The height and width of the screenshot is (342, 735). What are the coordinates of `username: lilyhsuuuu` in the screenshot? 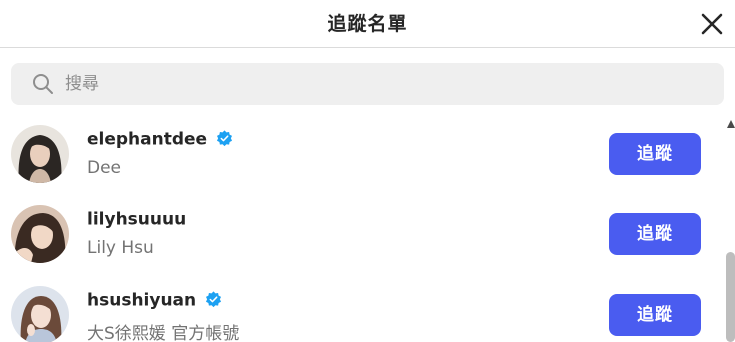 It's located at (136, 220).